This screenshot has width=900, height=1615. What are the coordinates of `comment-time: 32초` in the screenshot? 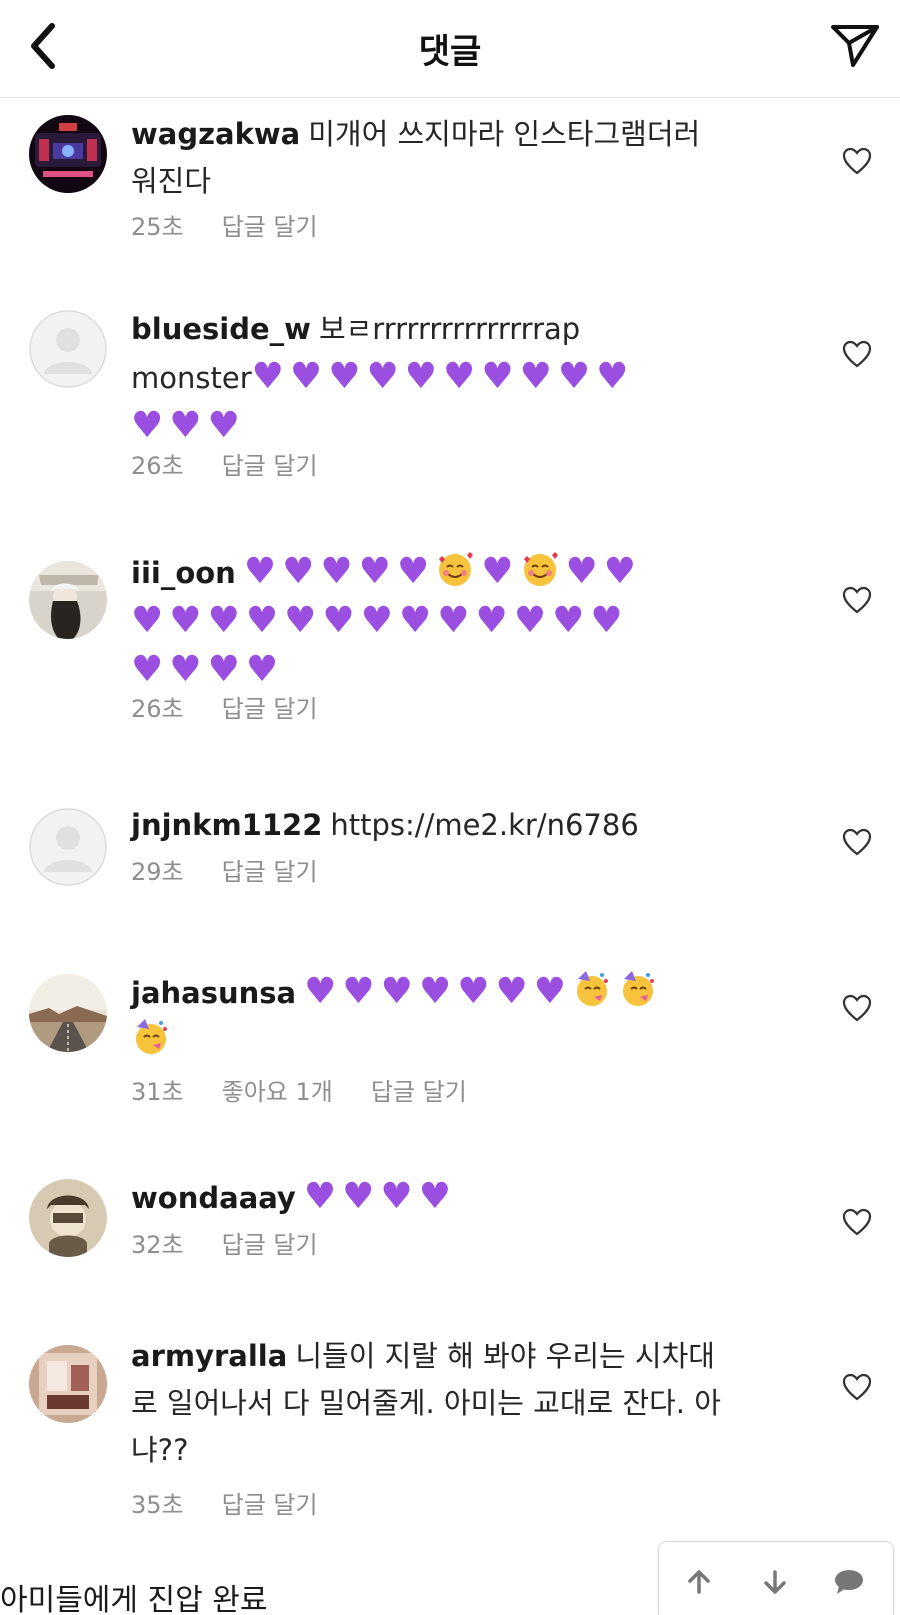 It's located at (157, 1245).